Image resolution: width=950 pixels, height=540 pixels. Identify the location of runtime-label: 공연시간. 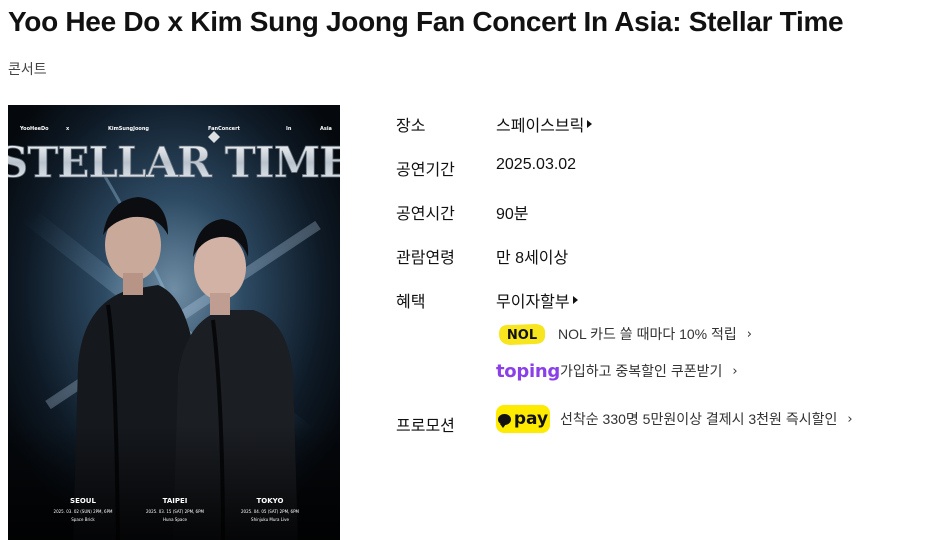
(425, 214).